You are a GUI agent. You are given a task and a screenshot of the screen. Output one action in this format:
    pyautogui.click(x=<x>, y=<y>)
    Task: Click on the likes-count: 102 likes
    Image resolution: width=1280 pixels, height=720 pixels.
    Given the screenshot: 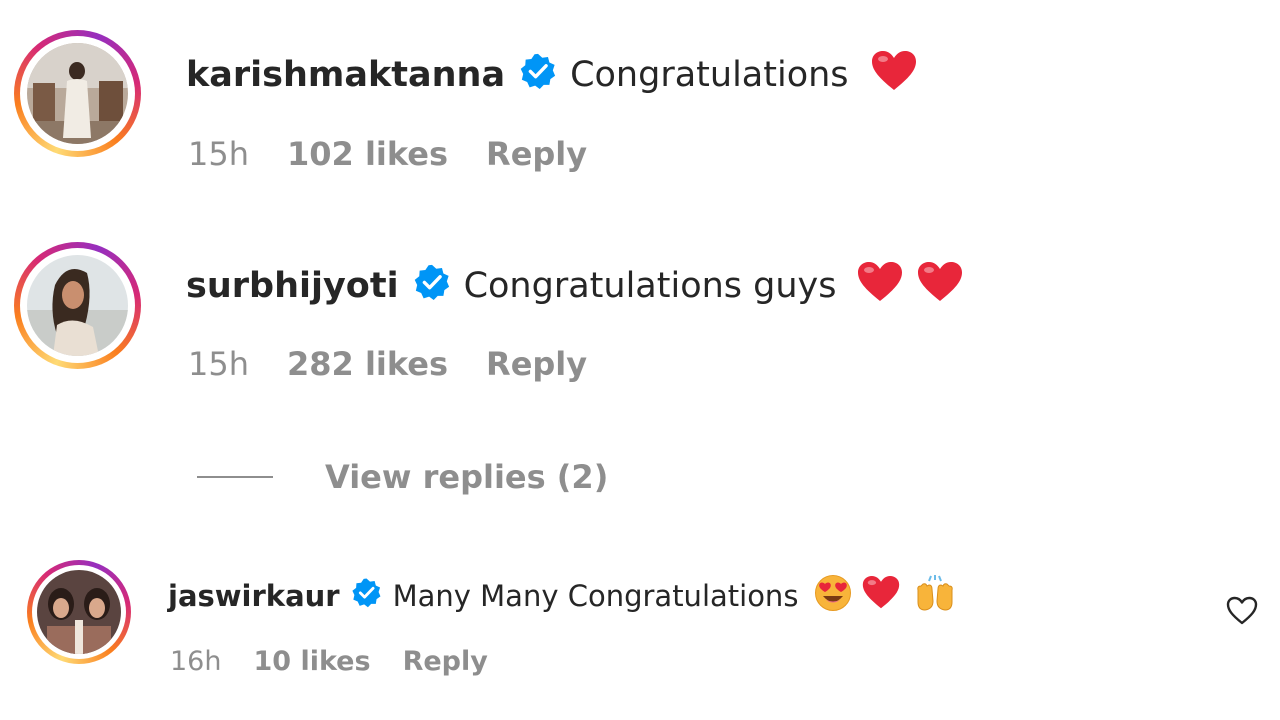 What is the action you would take?
    pyautogui.click(x=367, y=154)
    